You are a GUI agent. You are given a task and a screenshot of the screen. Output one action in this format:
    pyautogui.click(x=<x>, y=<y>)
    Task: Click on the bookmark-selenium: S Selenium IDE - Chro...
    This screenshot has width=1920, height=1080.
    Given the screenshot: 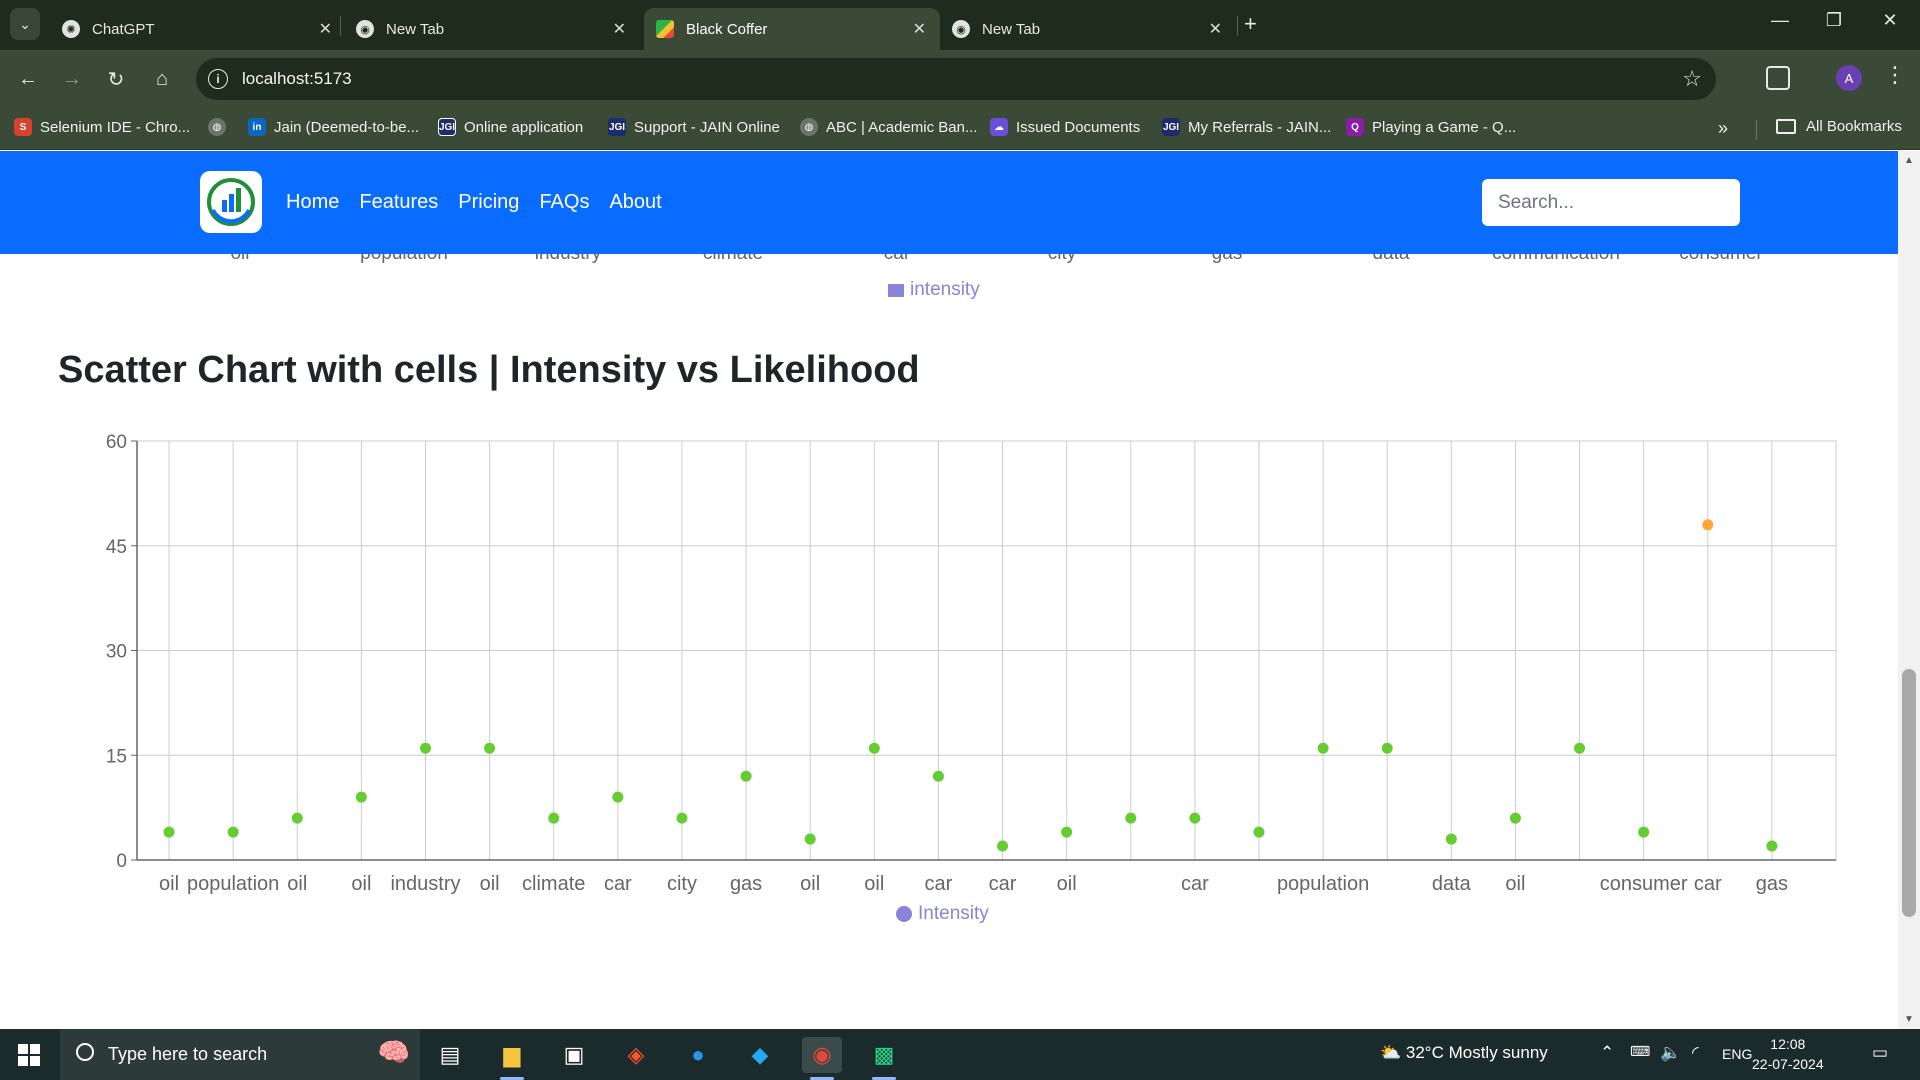 What is the action you would take?
    pyautogui.click(x=102, y=127)
    